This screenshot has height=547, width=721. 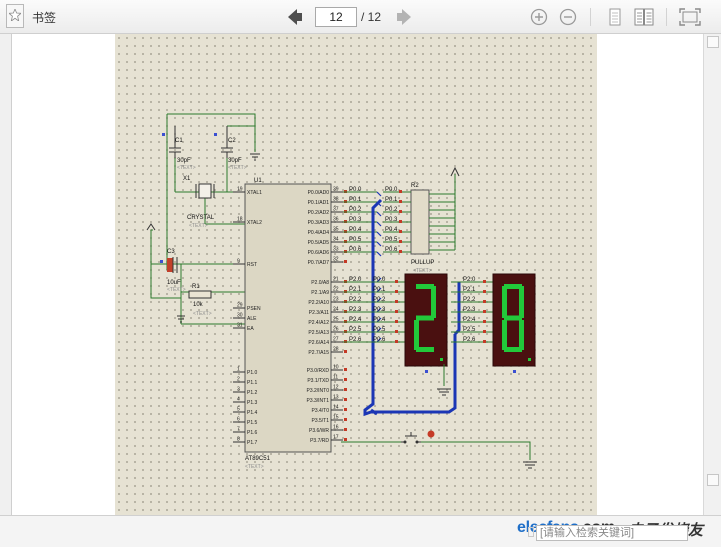 What do you see at coordinates (457, 309) in the screenshot?
I see `bus-line` at bounding box center [457, 309].